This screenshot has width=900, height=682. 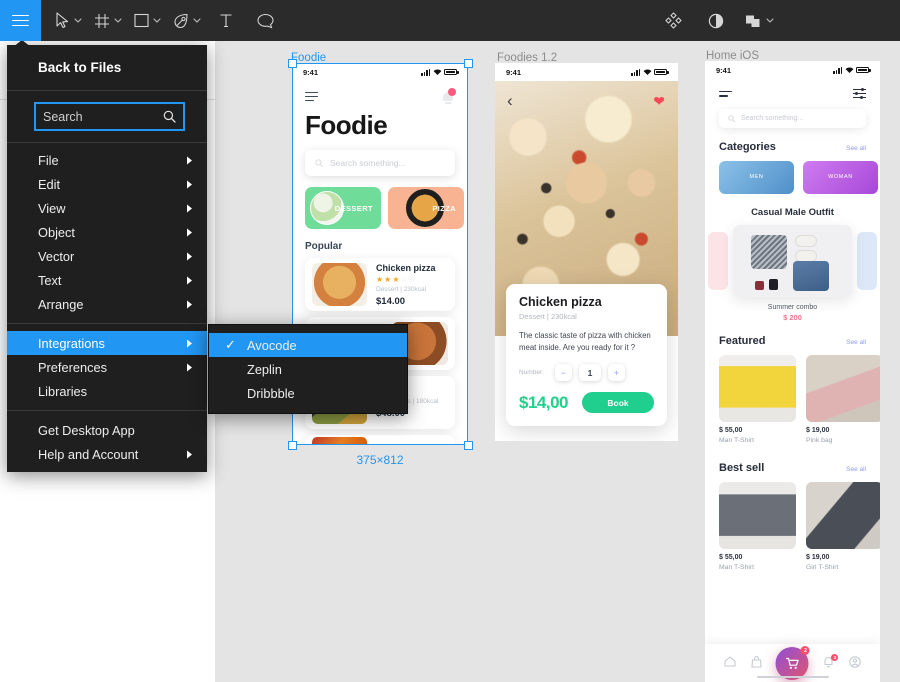 What do you see at coordinates (107, 454) in the screenshot?
I see `menu-item-help-and-account: Help and Account` at bounding box center [107, 454].